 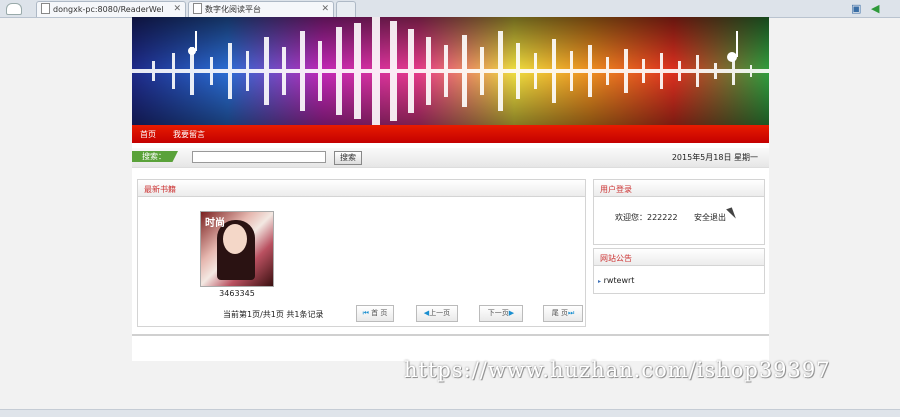 I want to click on next-page-button: 下一页▶, so click(x=501, y=313).